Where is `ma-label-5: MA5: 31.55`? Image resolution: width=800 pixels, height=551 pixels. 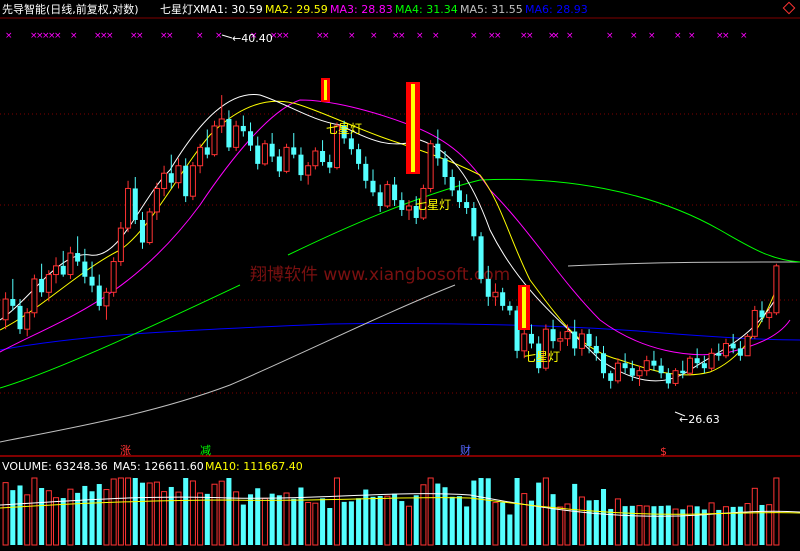
ma-label-5: MA5: 31.55 is located at coordinates (491, 9).